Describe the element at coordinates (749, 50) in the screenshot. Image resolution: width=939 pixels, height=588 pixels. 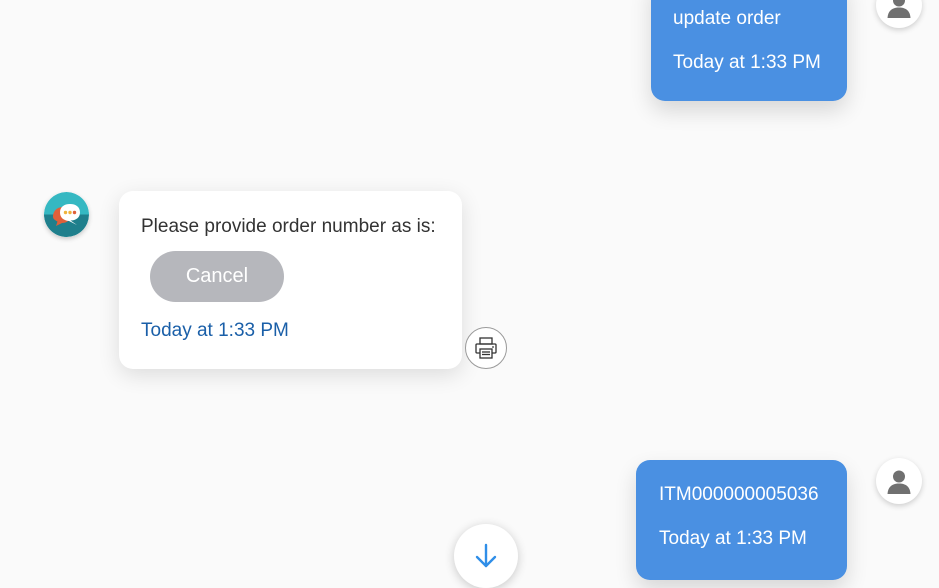
I see `user-message-bubble: update order Today at 1:33 PM` at that location.